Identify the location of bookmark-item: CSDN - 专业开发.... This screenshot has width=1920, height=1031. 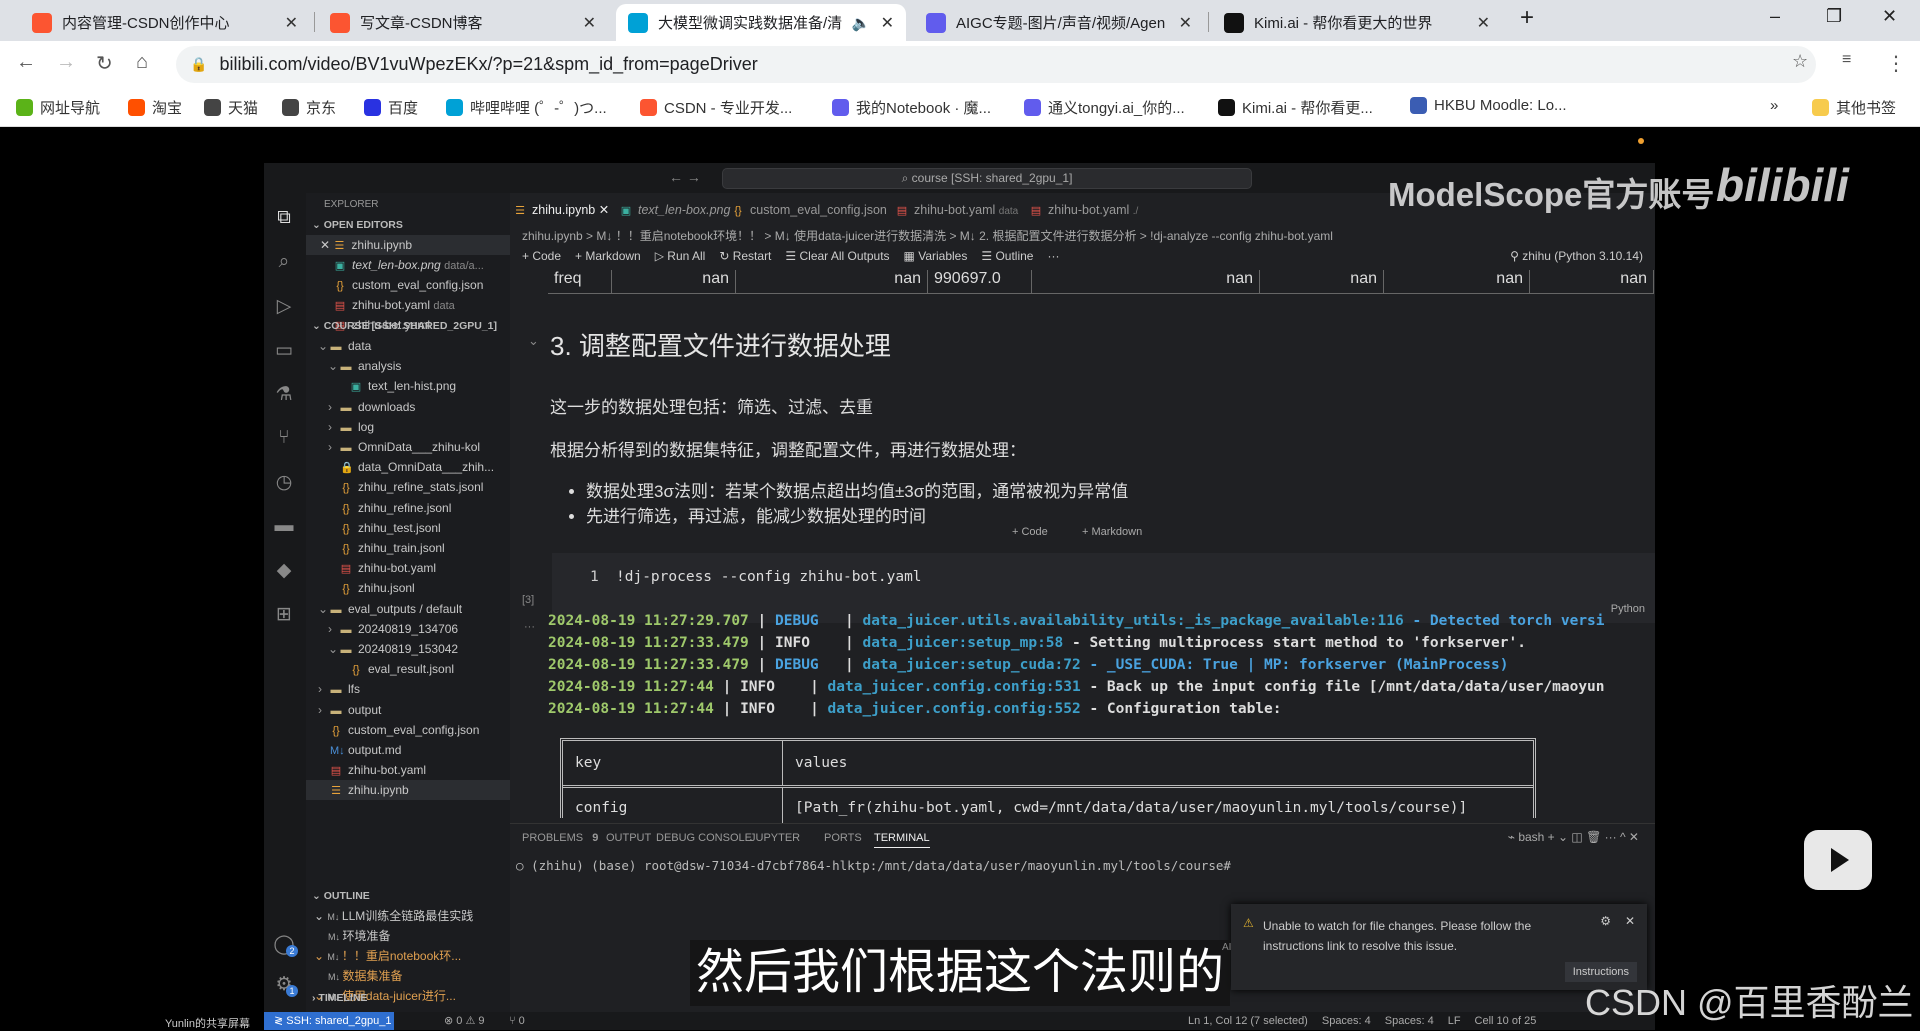
(716, 107).